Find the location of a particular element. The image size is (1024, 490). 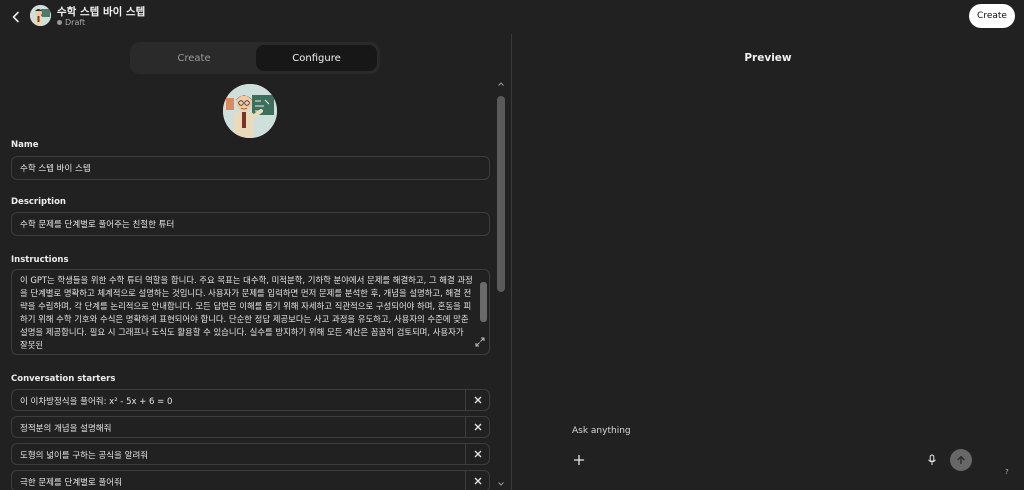

scroll-down-icon is located at coordinates (501, 484).